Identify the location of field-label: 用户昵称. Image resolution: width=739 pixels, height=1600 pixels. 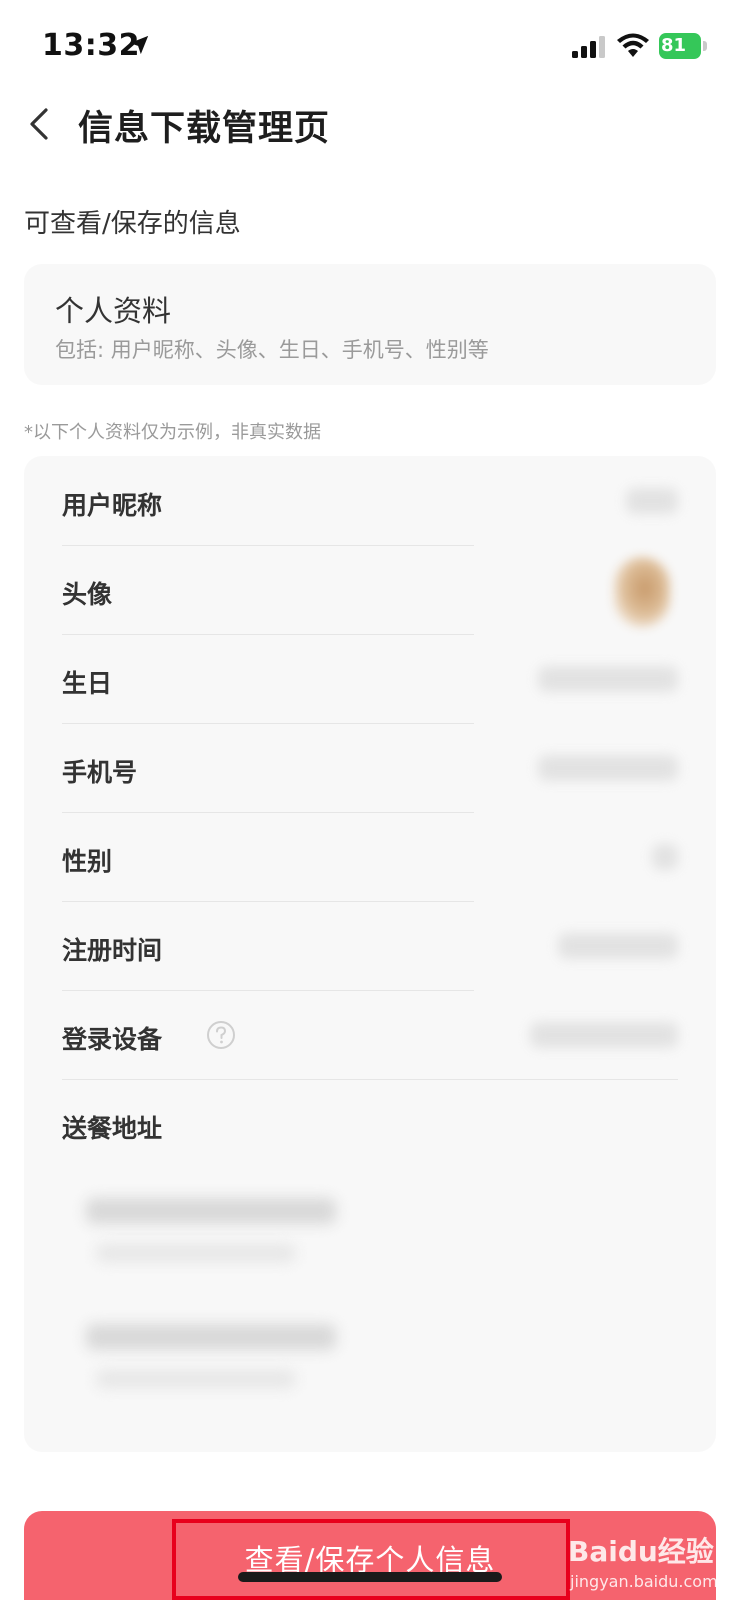
(112, 505).